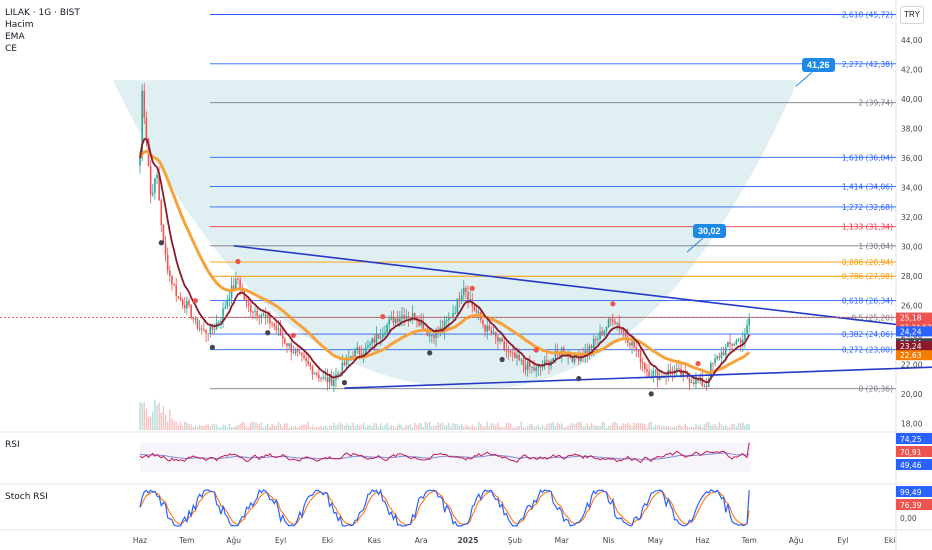 The width and height of the screenshot is (932, 550). What do you see at coordinates (867, 15) in the screenshot?
I see `fib-label: 2,618 (45,72)` at bounding box center [867, 15].